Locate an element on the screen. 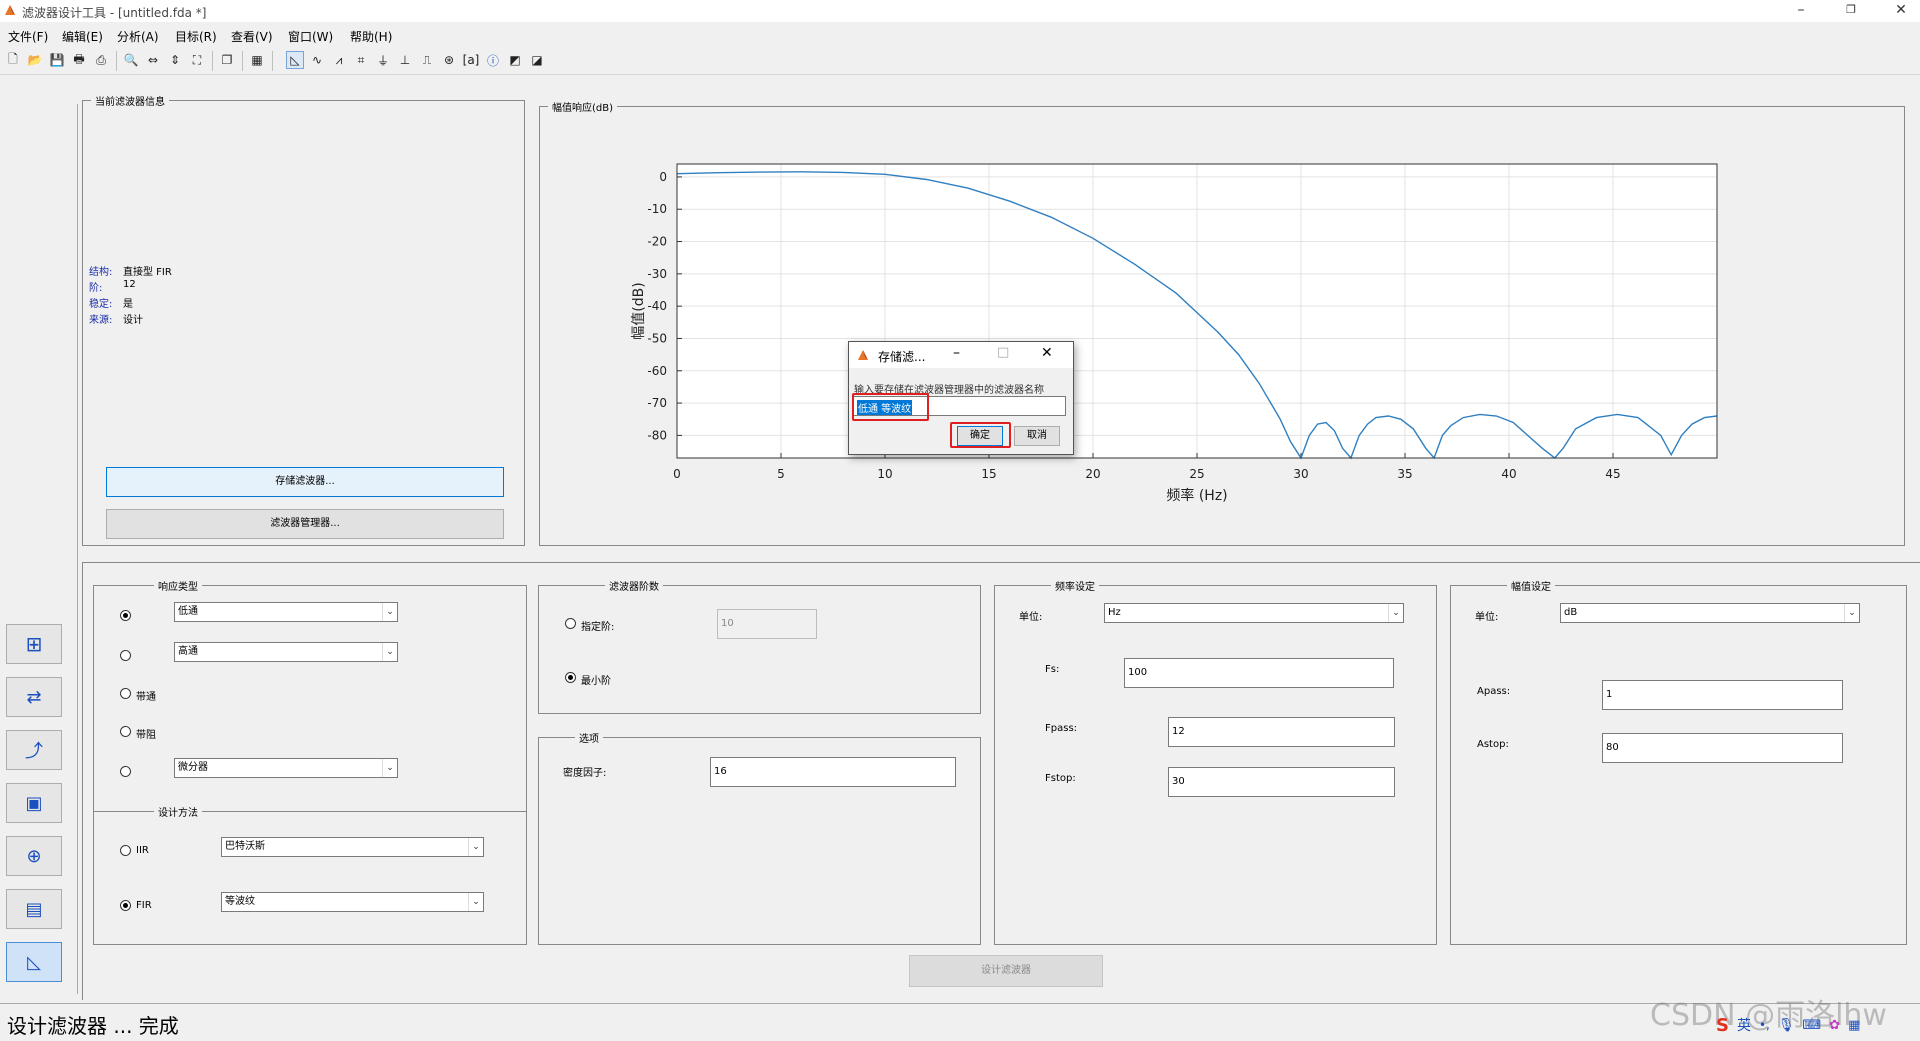  magnitude-response-icon: ◺ is located at coordinates (295, 60).